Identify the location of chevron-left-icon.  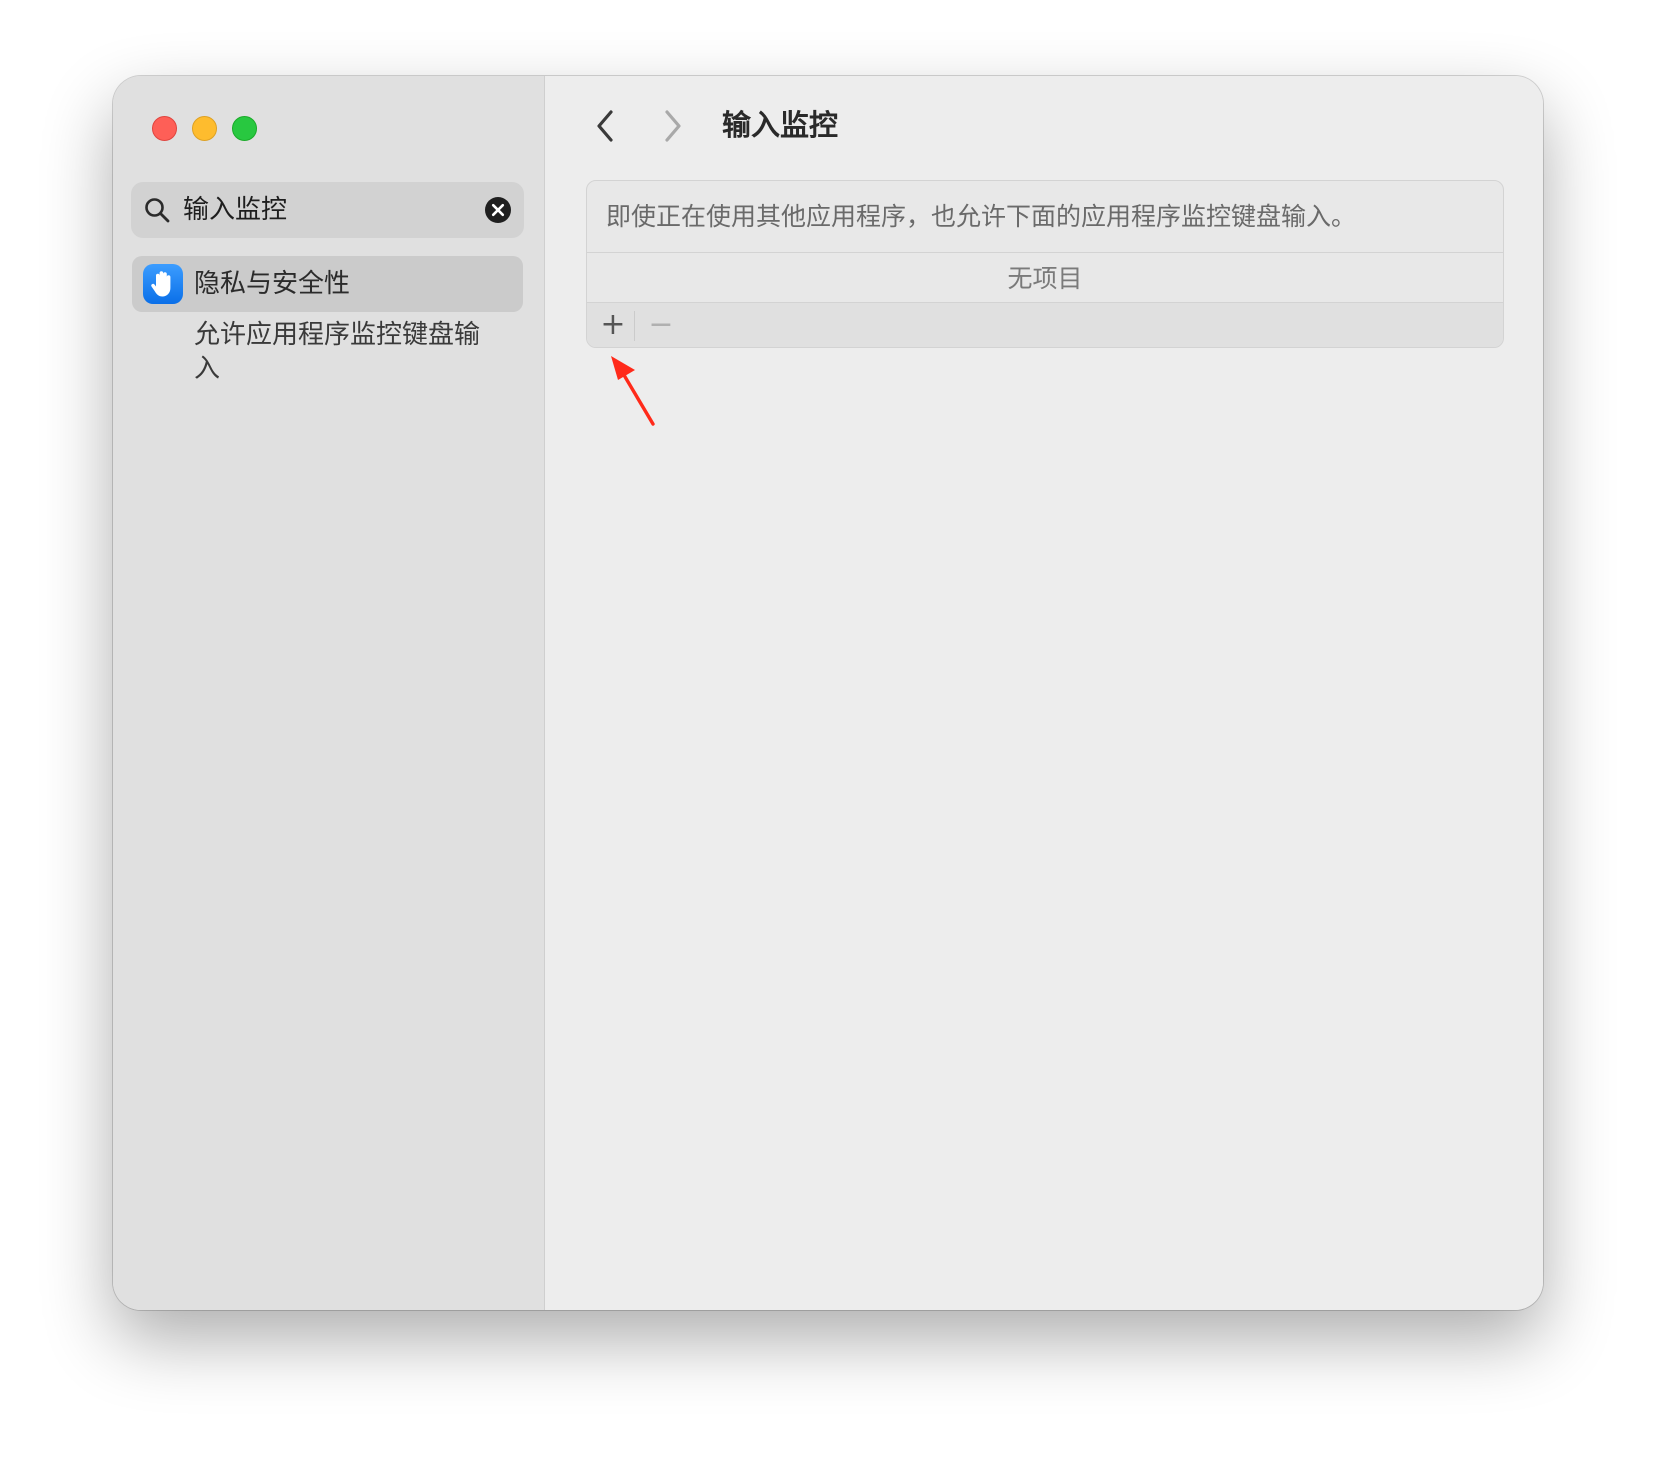
(605, 126).